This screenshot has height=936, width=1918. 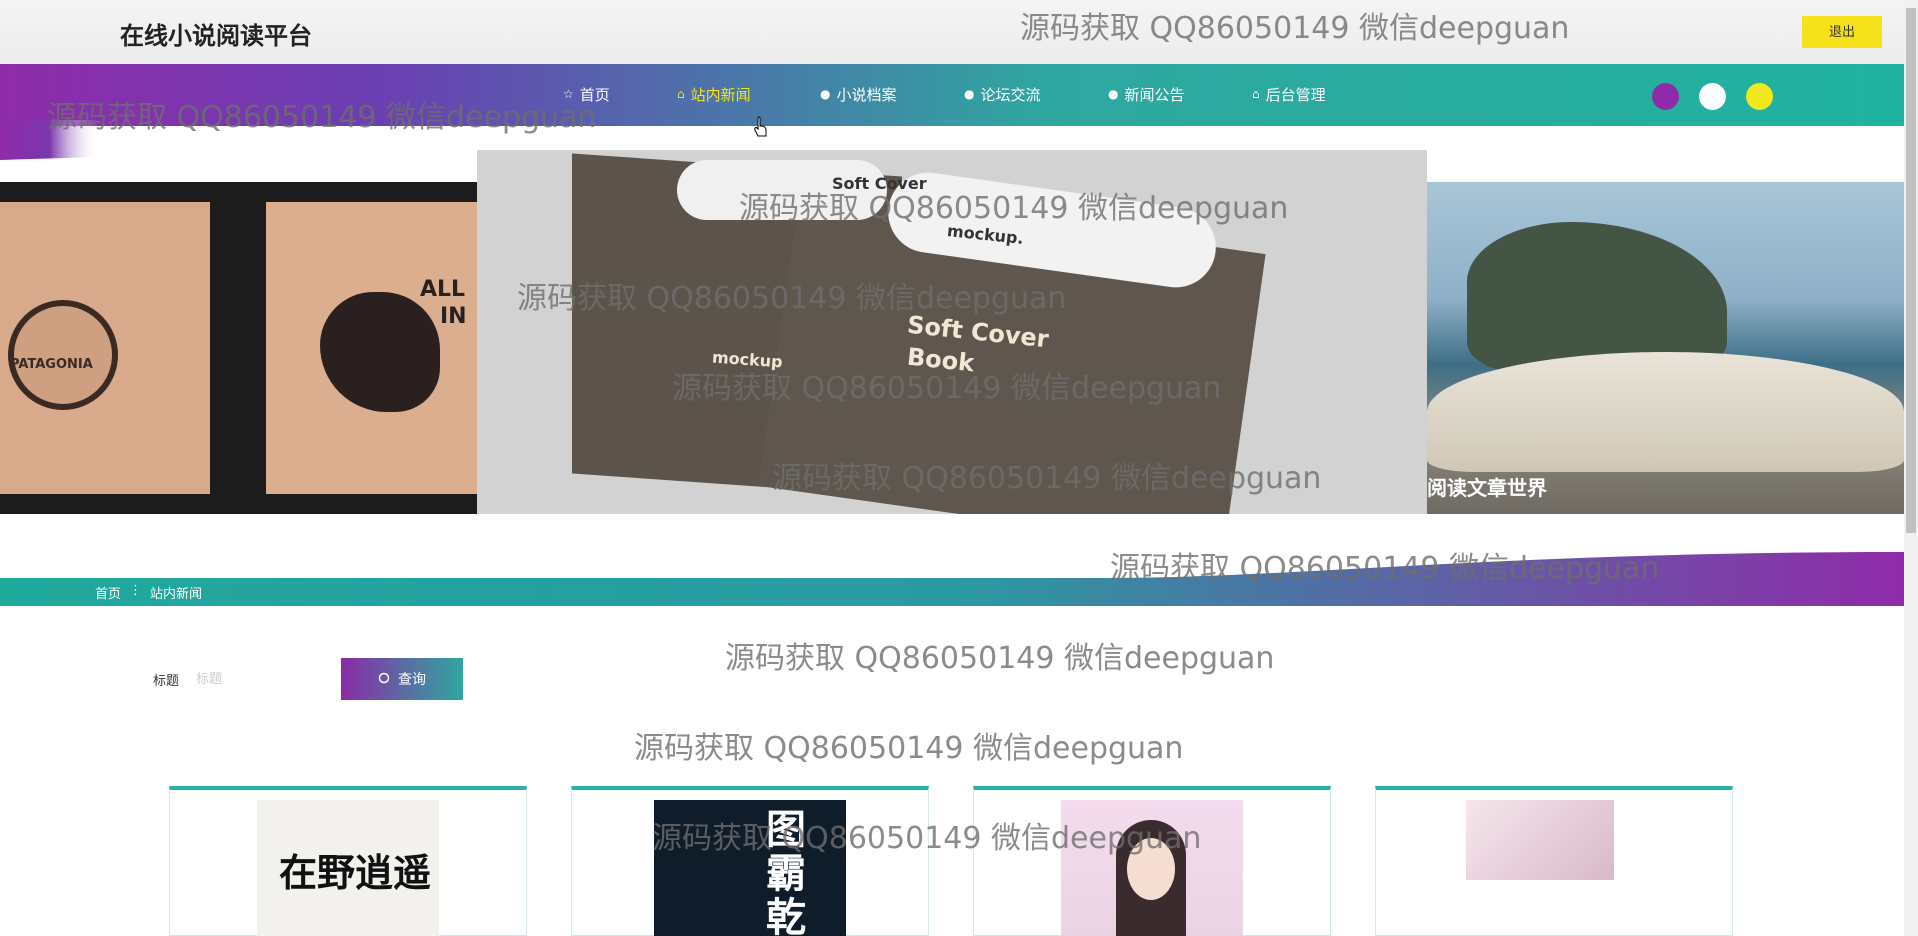 I want to click on book-text: Soft Cover, so click(x=879, y=183).